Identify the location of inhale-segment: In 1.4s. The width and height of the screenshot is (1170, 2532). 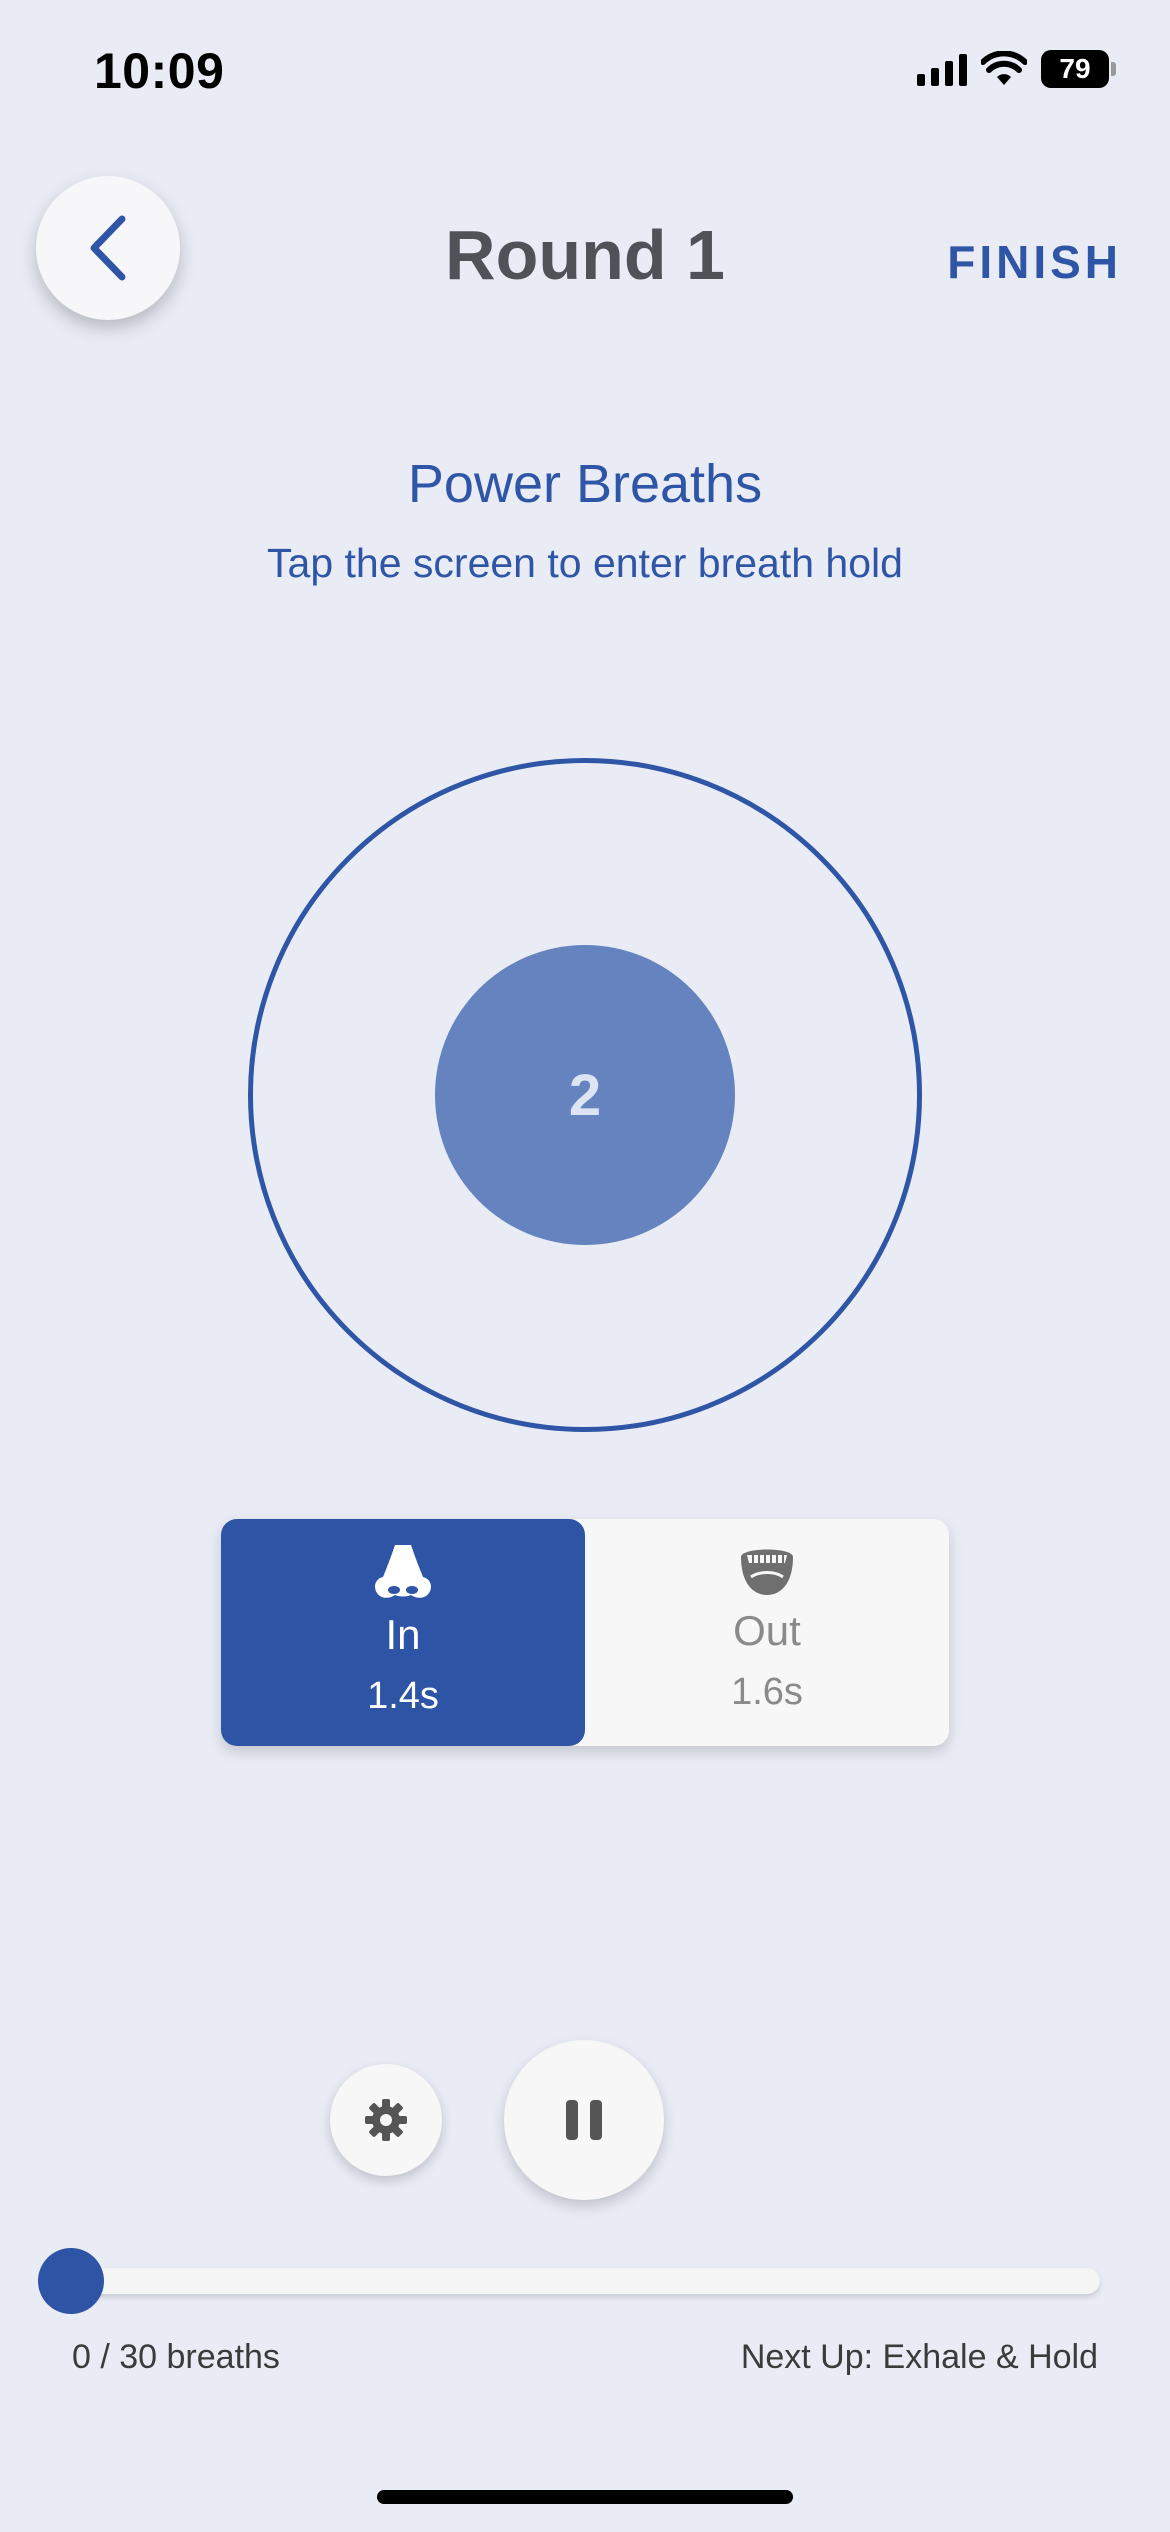
(403, 1632).